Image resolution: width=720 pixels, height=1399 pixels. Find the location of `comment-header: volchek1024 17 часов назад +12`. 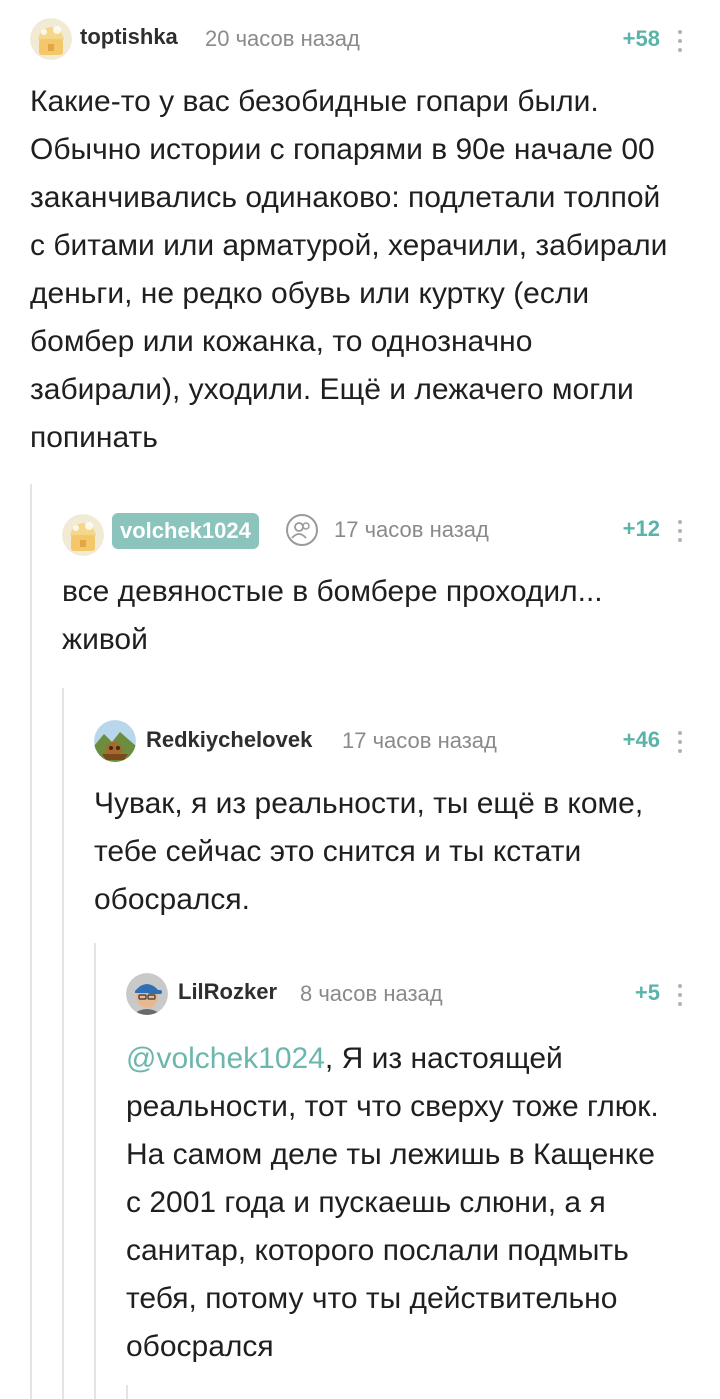

comment-header: volchek1024 17 часов назад +12 is located at coordinates (391, 536).